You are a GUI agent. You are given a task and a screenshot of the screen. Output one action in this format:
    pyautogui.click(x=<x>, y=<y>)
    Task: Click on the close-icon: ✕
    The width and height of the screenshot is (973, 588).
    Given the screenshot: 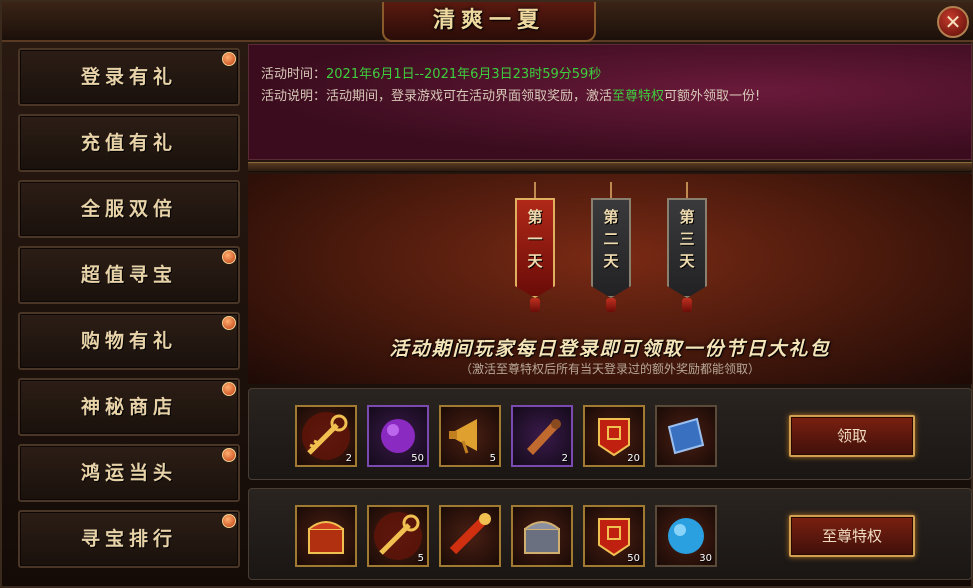 What is the action you would take?
    pyautogui.click(x=953, y=22)
    